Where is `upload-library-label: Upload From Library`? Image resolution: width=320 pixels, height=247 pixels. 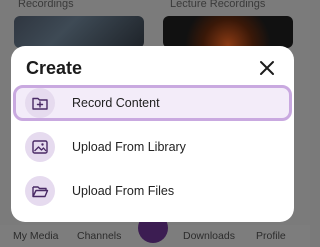 upload-library-label: Upload From Library is located at coordinates (129, 147).